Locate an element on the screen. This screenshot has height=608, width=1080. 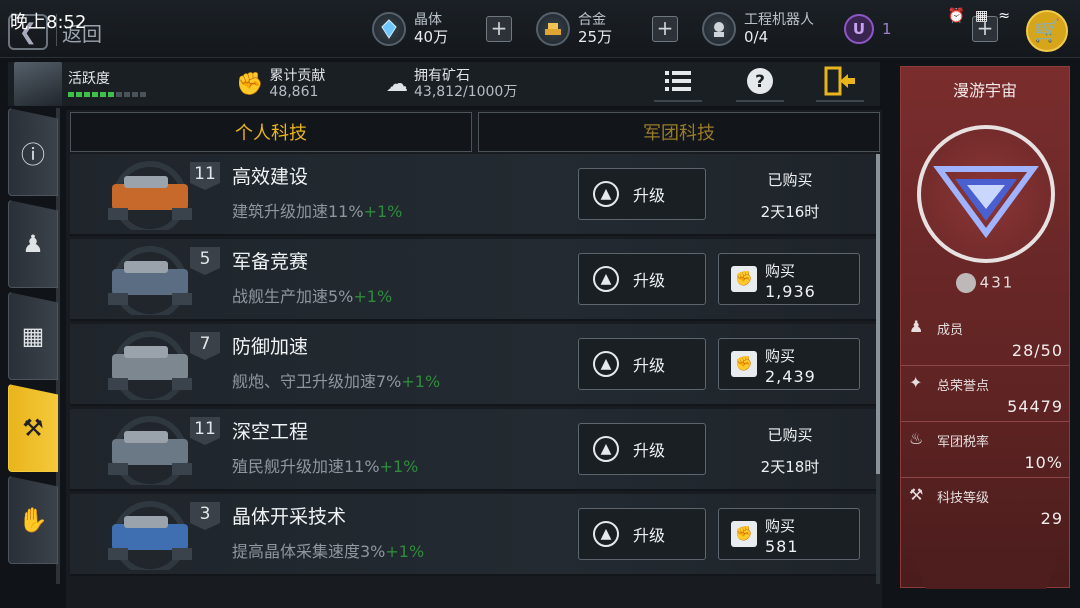
contribution-label: 累计贡献 is located at coordinates (297, 76).